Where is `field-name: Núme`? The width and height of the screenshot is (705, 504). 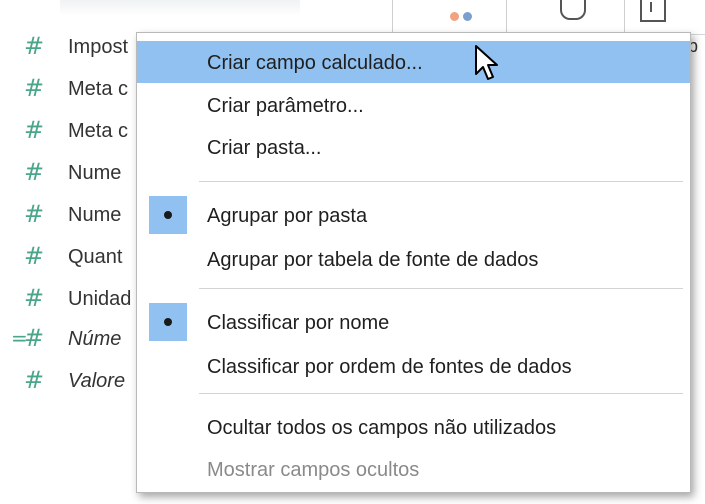 field-name: Núme is located at coordinates (95, 339).